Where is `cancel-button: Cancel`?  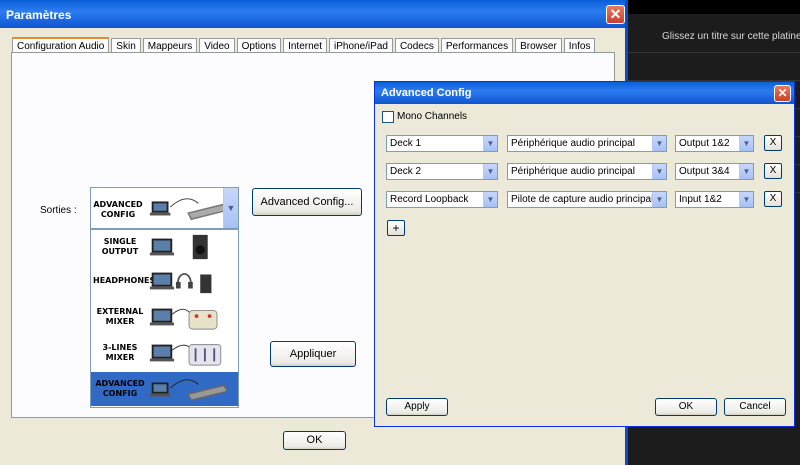
cancel-button: Cancel is located at coordinates (755, 407).